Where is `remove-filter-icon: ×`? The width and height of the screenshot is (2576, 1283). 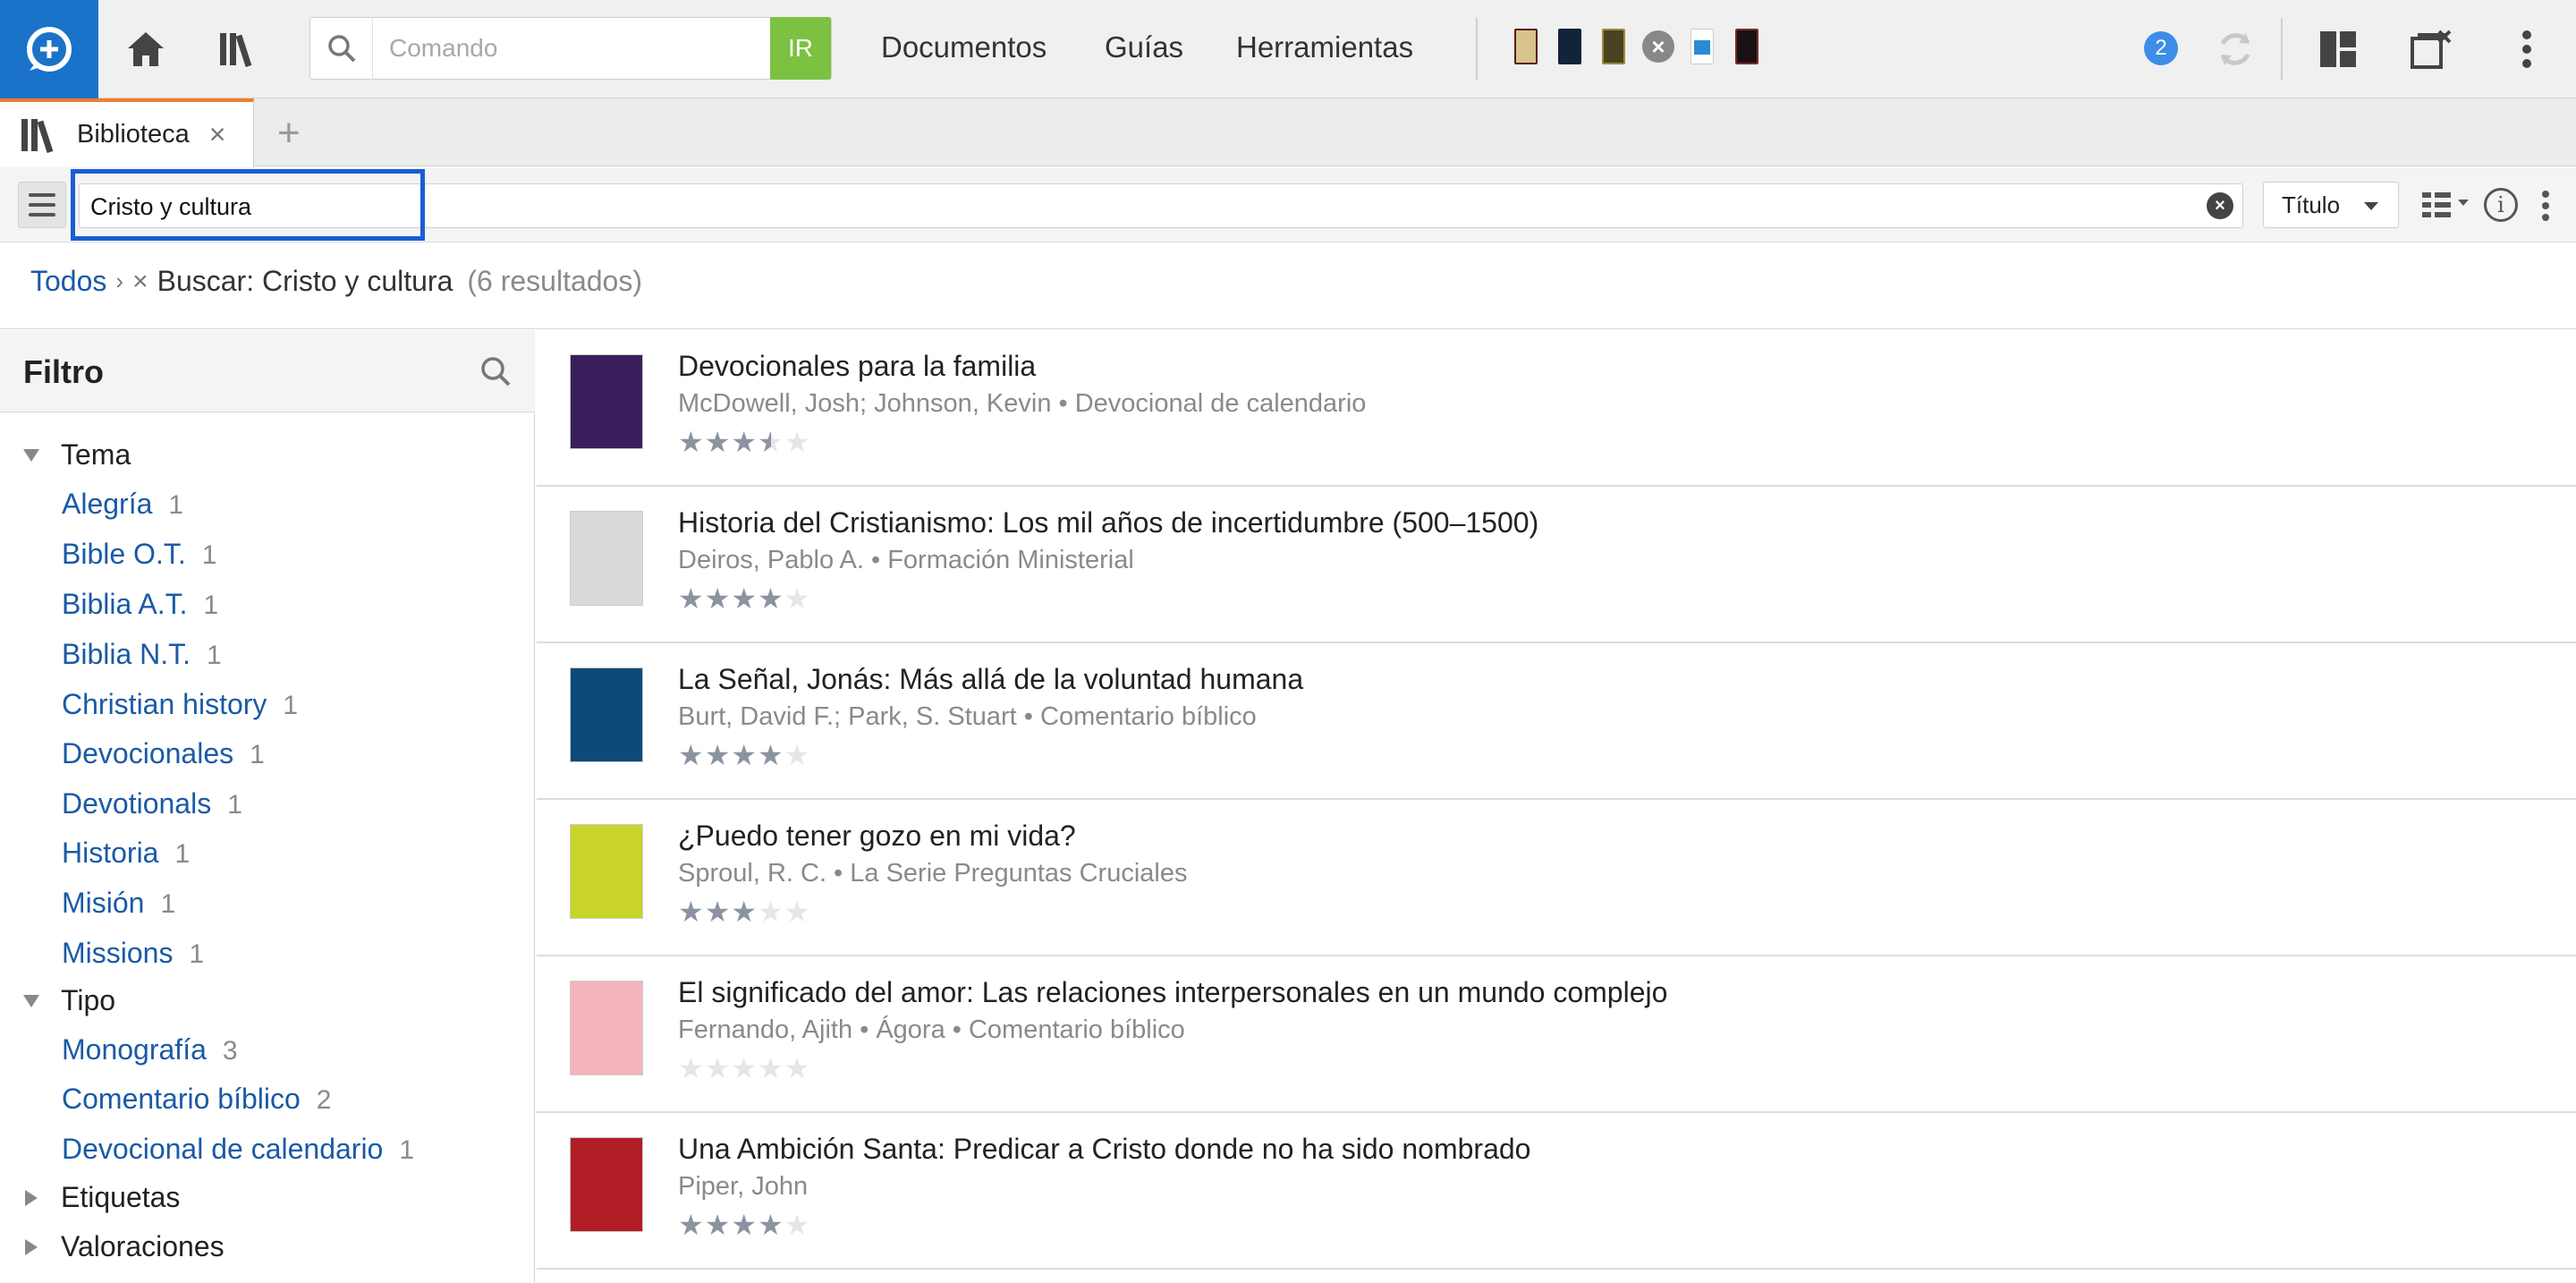
remove-filter-icon: × is located at coordinates (140, 282).